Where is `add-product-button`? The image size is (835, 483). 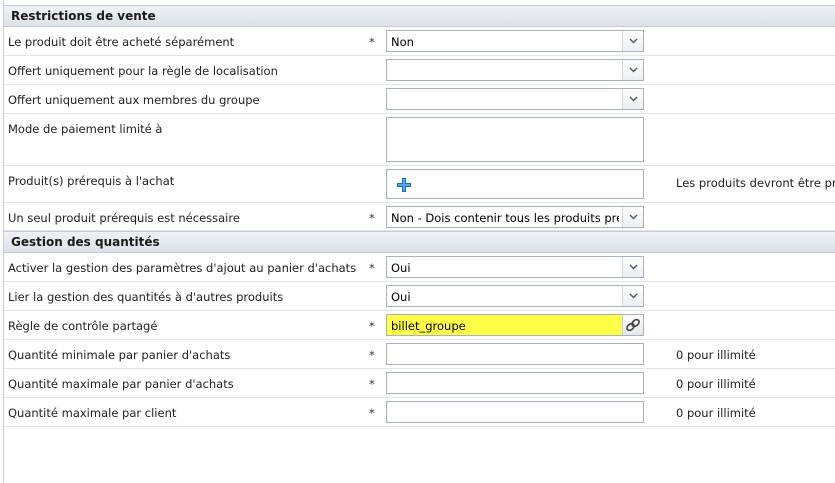 add-product-button is located at coordinates (404, 185).